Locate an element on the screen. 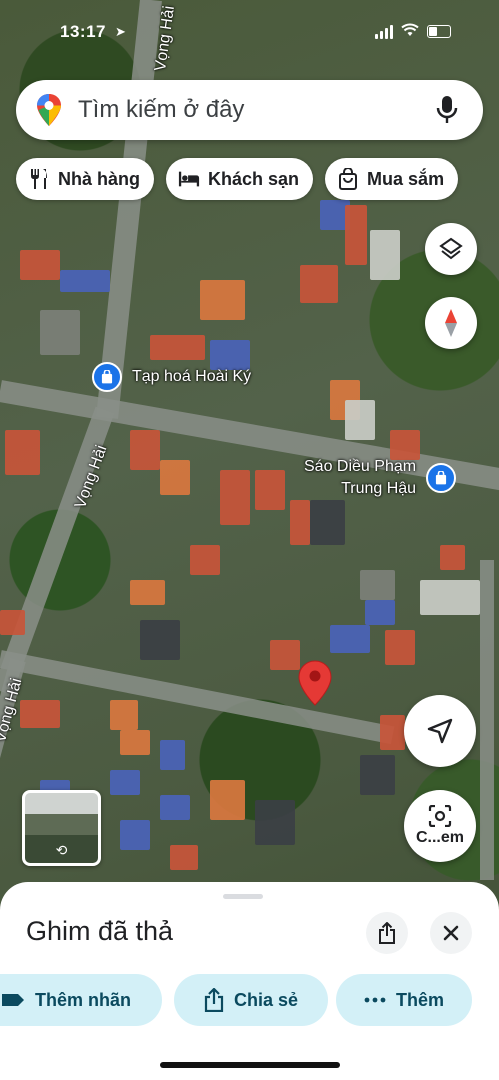 This screenshot has width=499, height=1080. poi-label: Tạp hoá Hoài Ký is located at coordinates (192, 376).